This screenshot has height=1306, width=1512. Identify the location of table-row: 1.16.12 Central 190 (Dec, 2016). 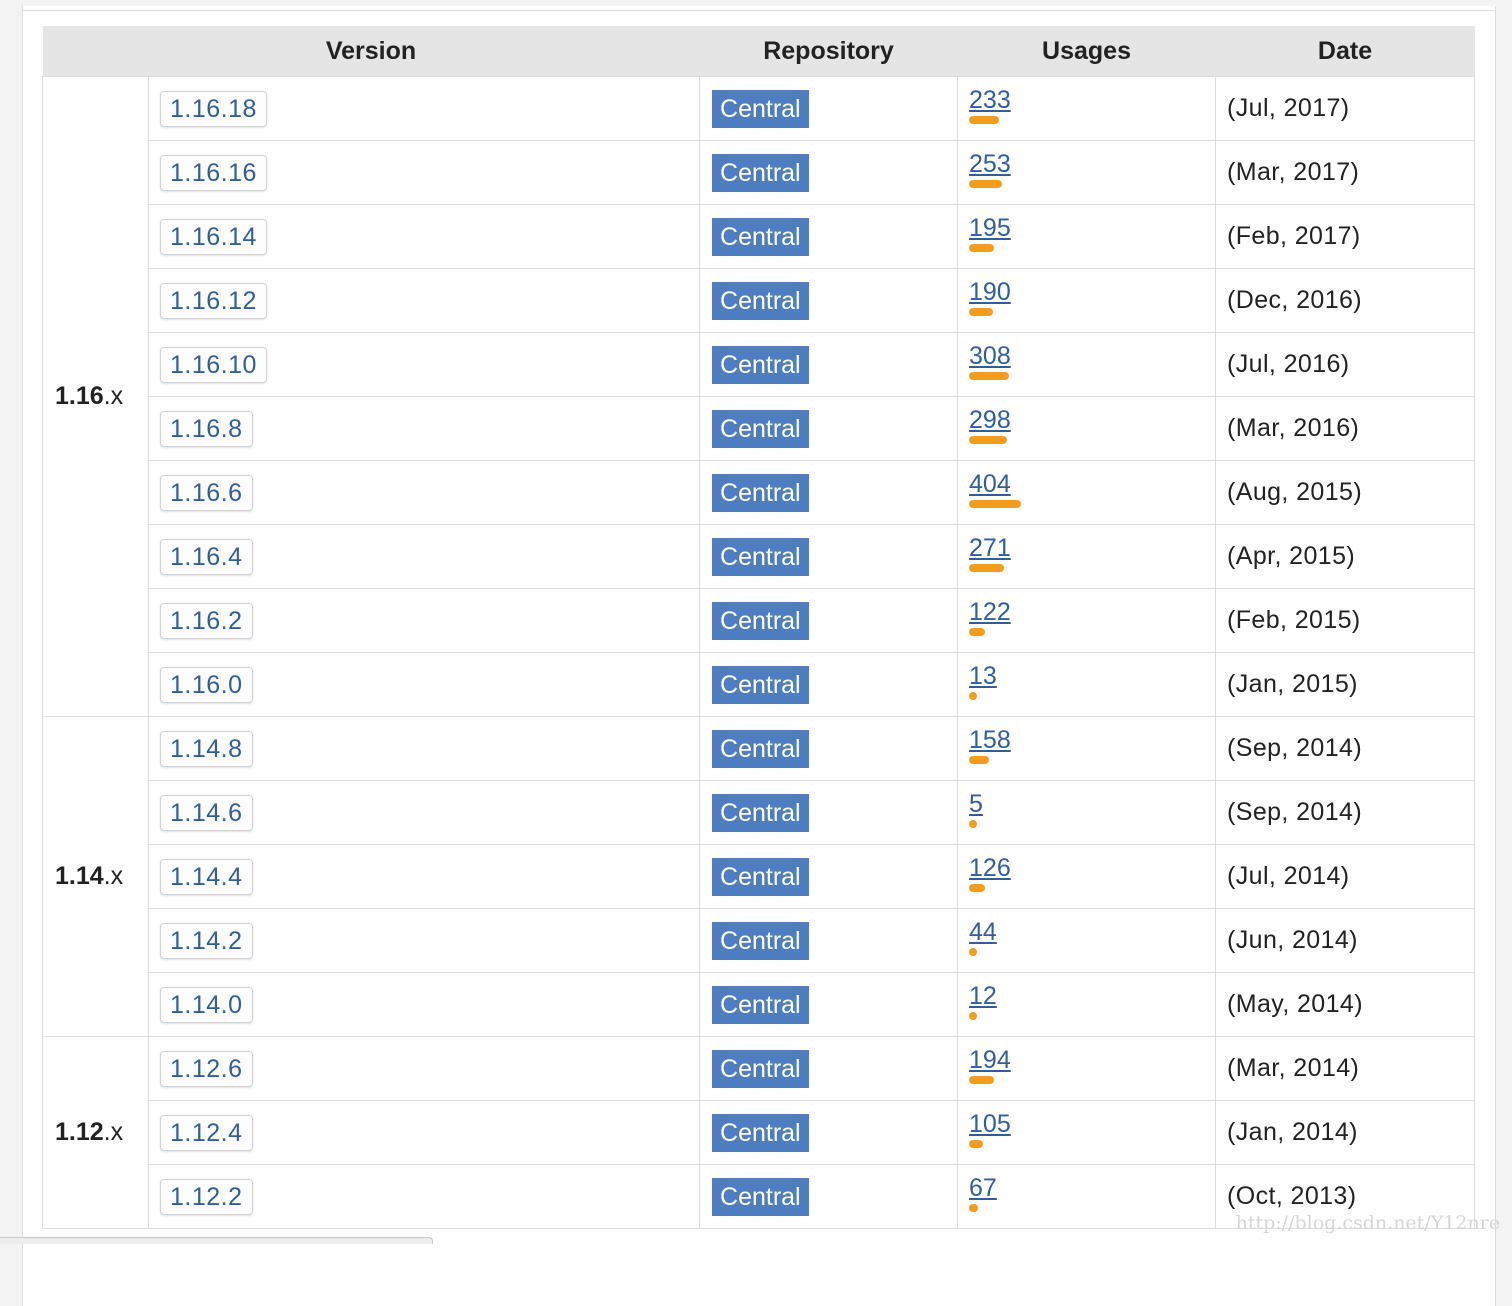
(759, 300).